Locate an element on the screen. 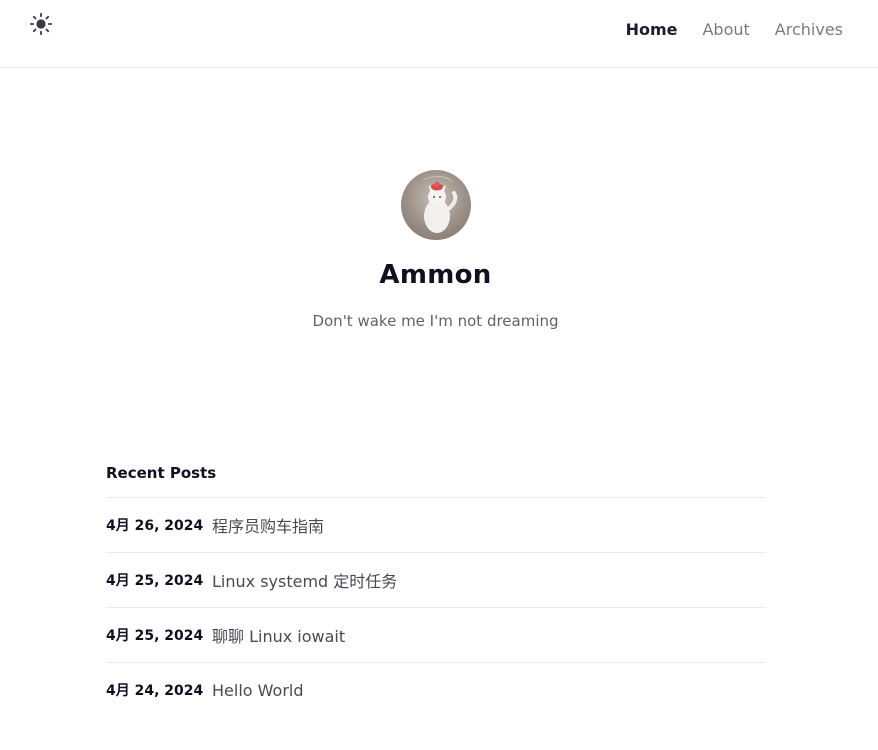 The width and height of the screenshot is (878, 750). post-title-link: 程序员购车指南 is located at coordinates (268, 525).